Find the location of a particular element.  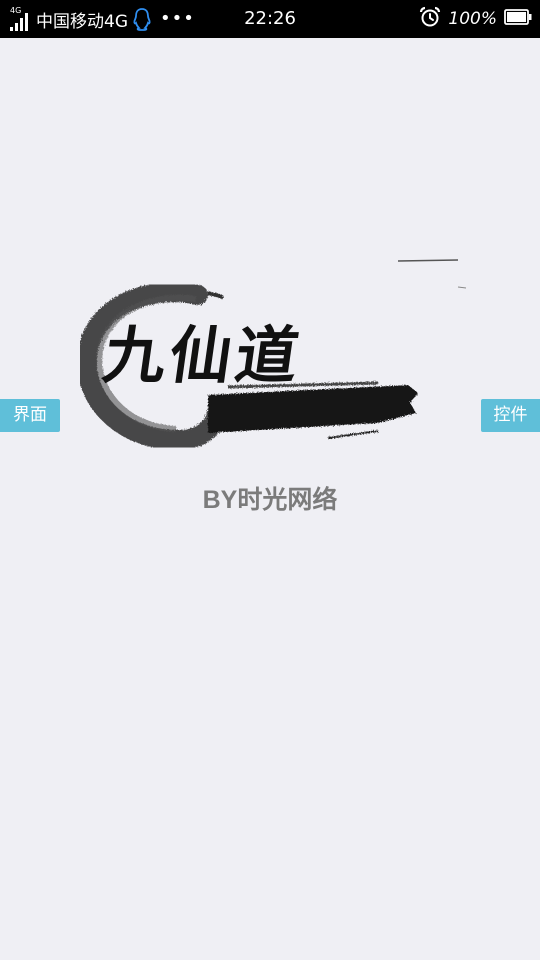

more-dots-icon: ••• is located at coordinates (177, 18).